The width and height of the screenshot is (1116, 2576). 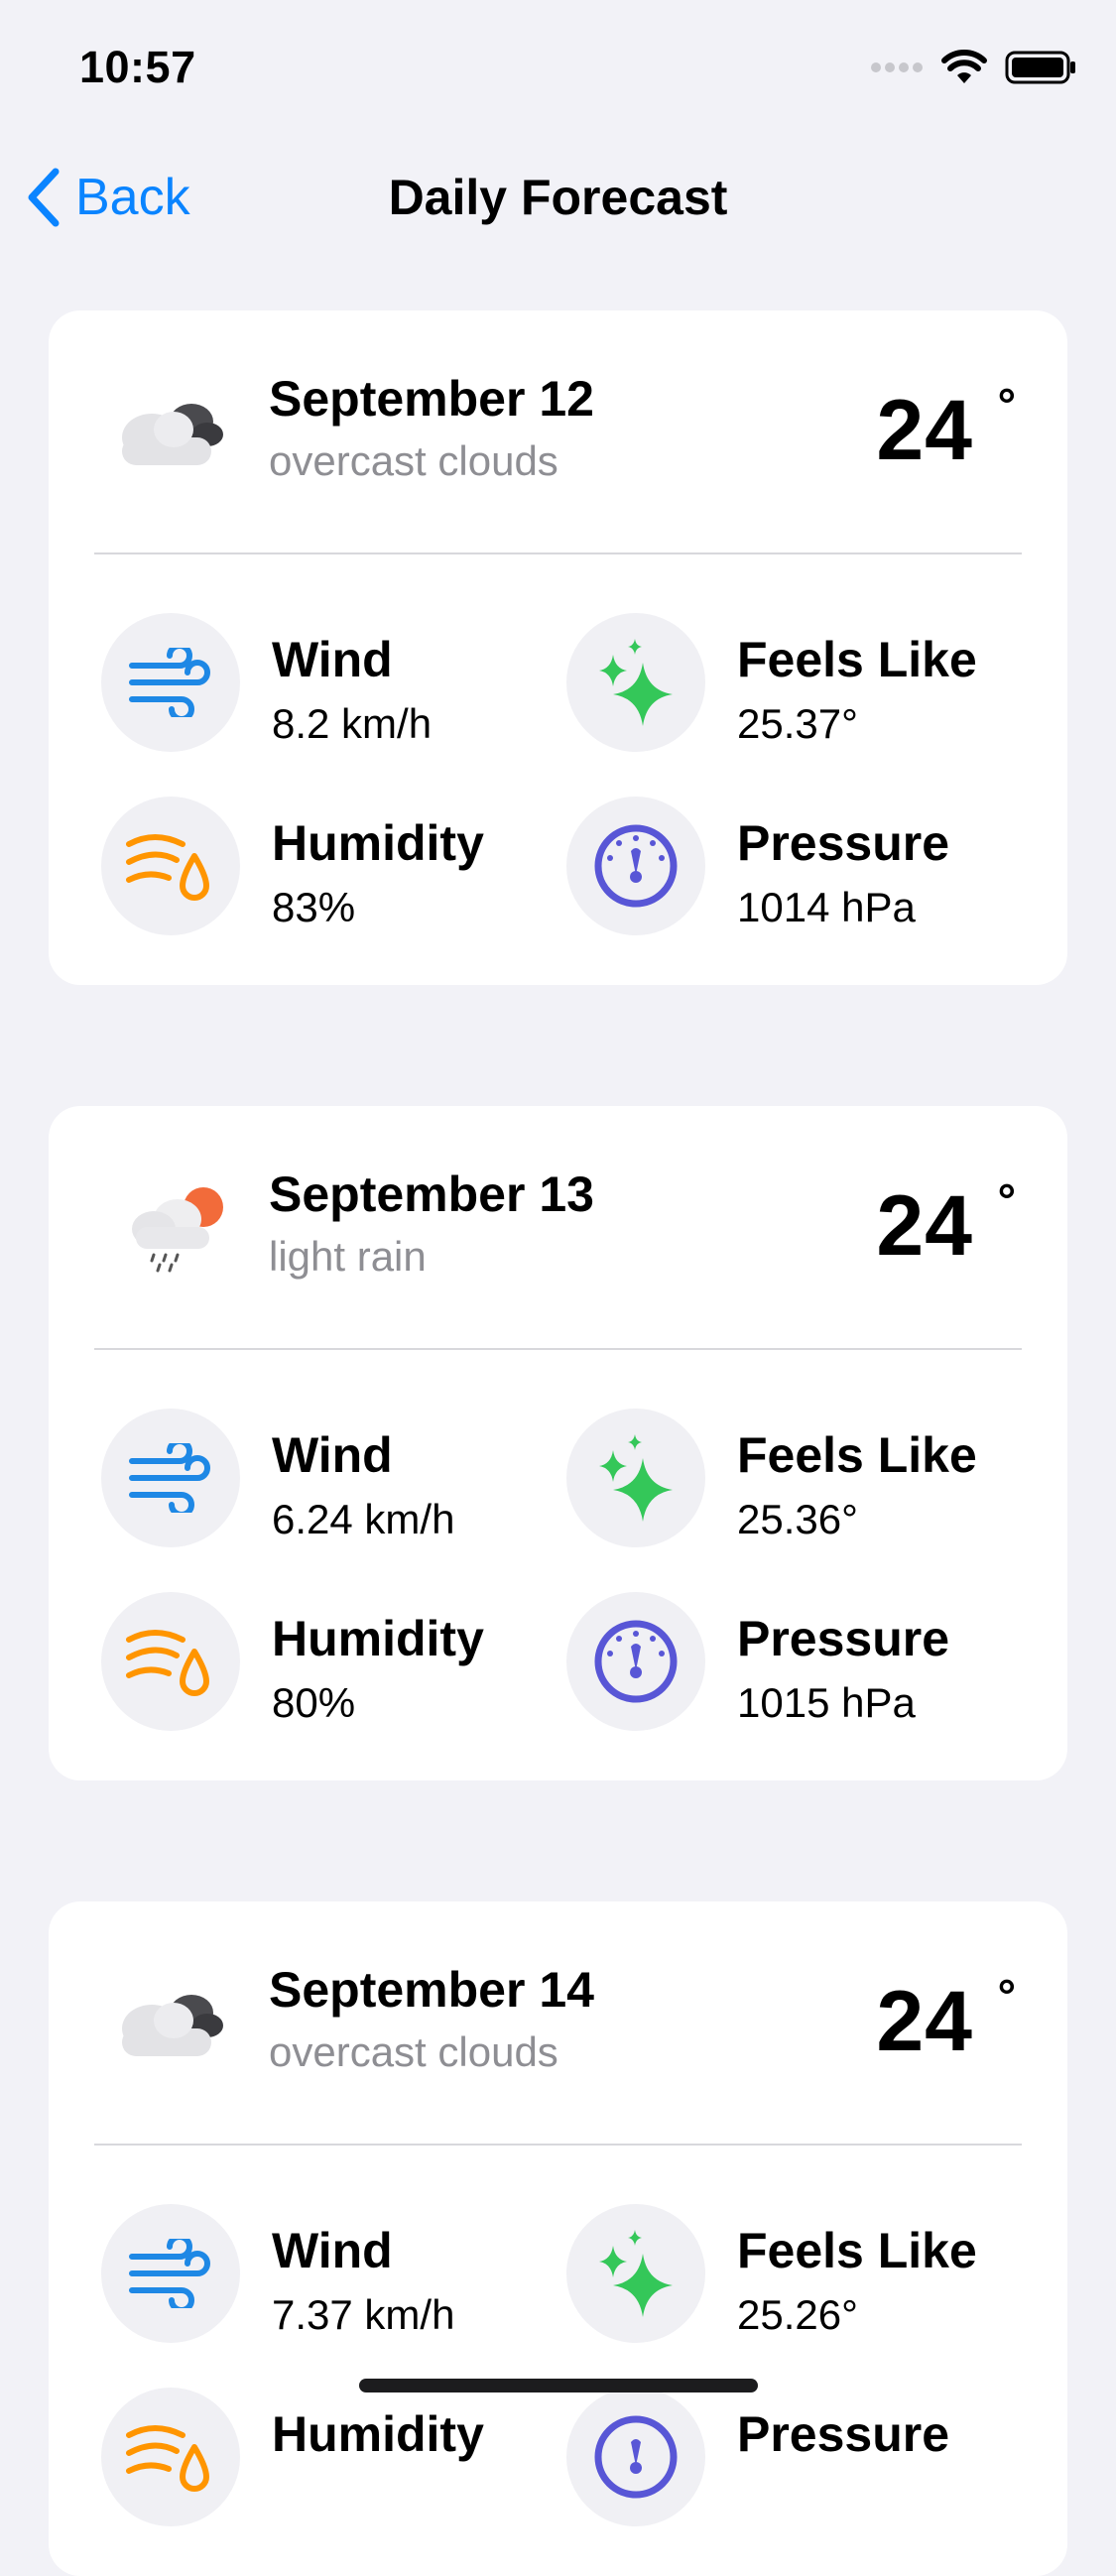 I want to click on page-title: Daily Forecast, so click(x=558, y=197).